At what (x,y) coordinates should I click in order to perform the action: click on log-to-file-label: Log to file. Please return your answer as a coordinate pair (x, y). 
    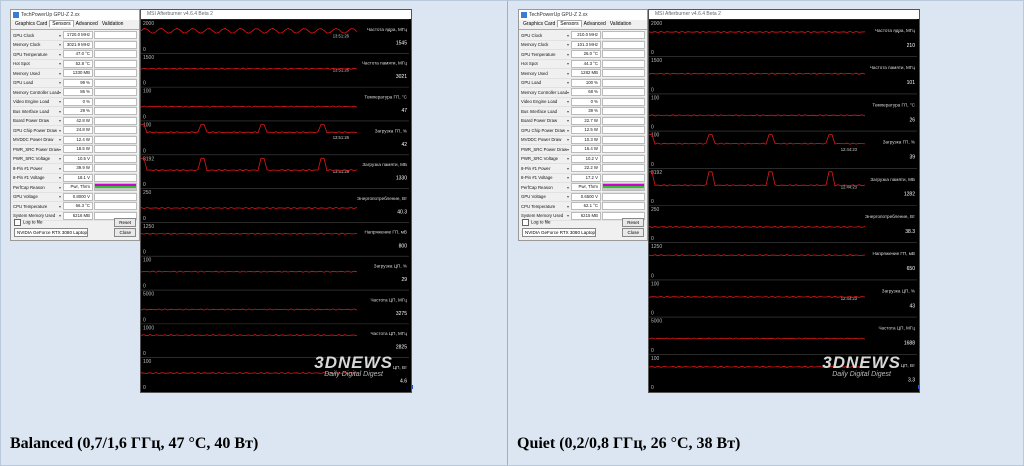
    Looking at the image, I should click on (33, 222).